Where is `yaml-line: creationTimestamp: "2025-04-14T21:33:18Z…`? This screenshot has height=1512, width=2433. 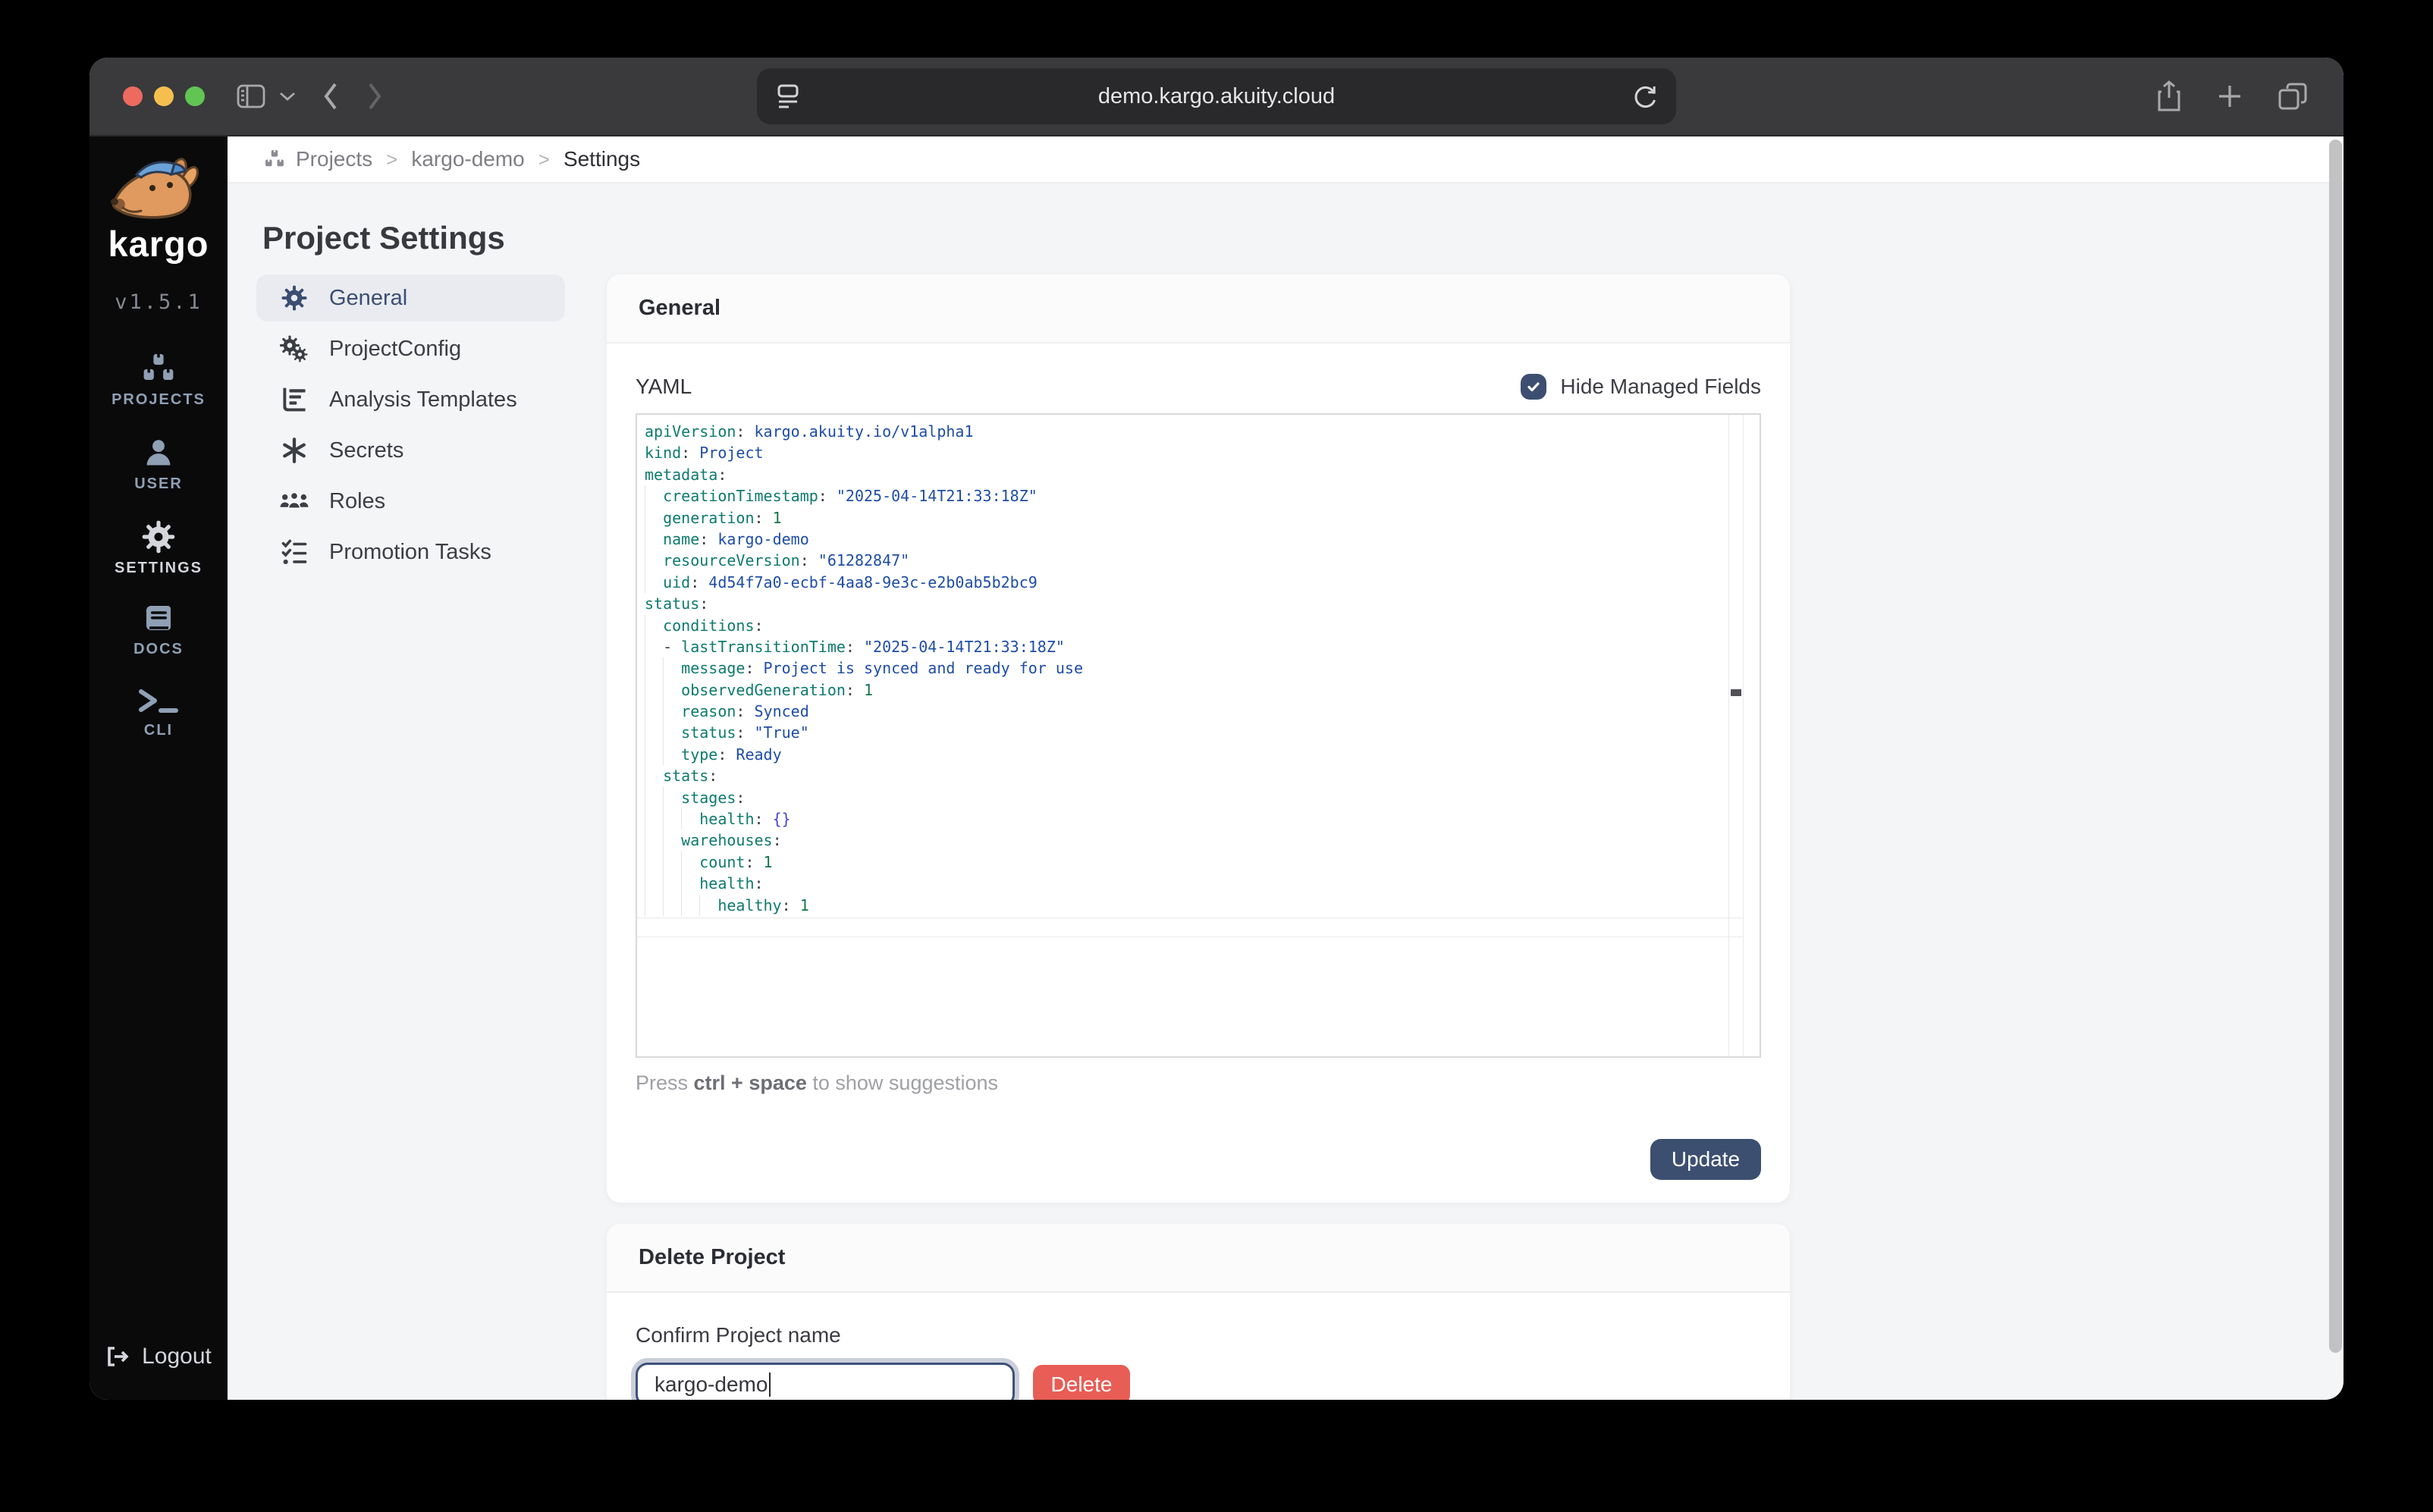
yaml-line: creationTimestamp: "2025-04-14T21:33:18Z… is located at coordinates (1202, 496).